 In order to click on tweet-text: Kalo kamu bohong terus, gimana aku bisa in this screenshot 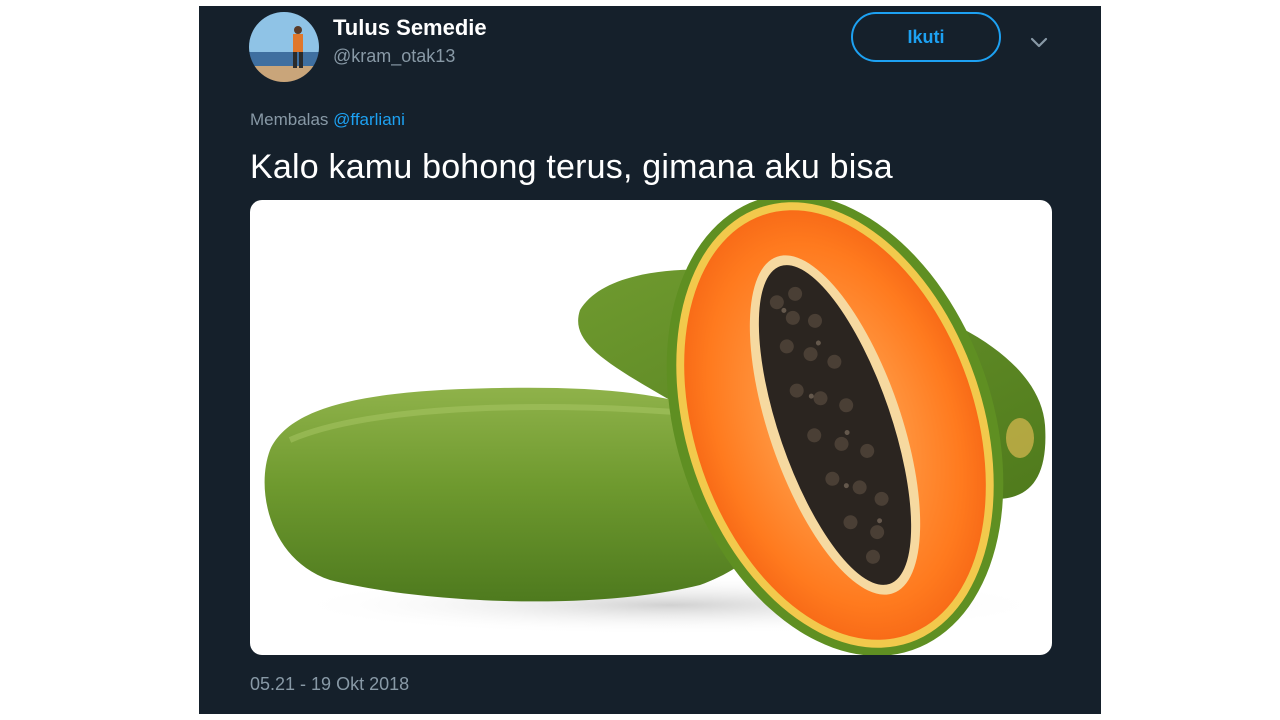, I will do `click(571, 167)`.